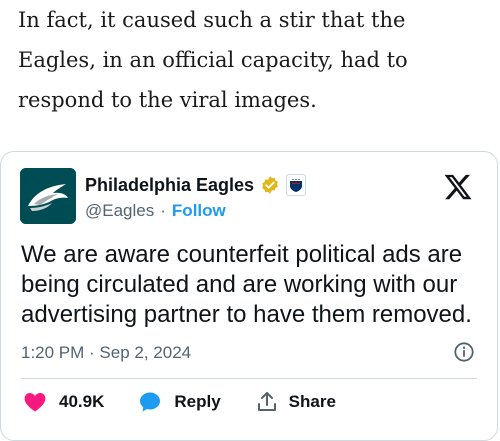 Image resolution: width=500 pixels, height=441 pixels. What do you see at coordinates (119, 211) in the screenshot?
I see `handle: @Eagles` at bounding box center [119, 211].